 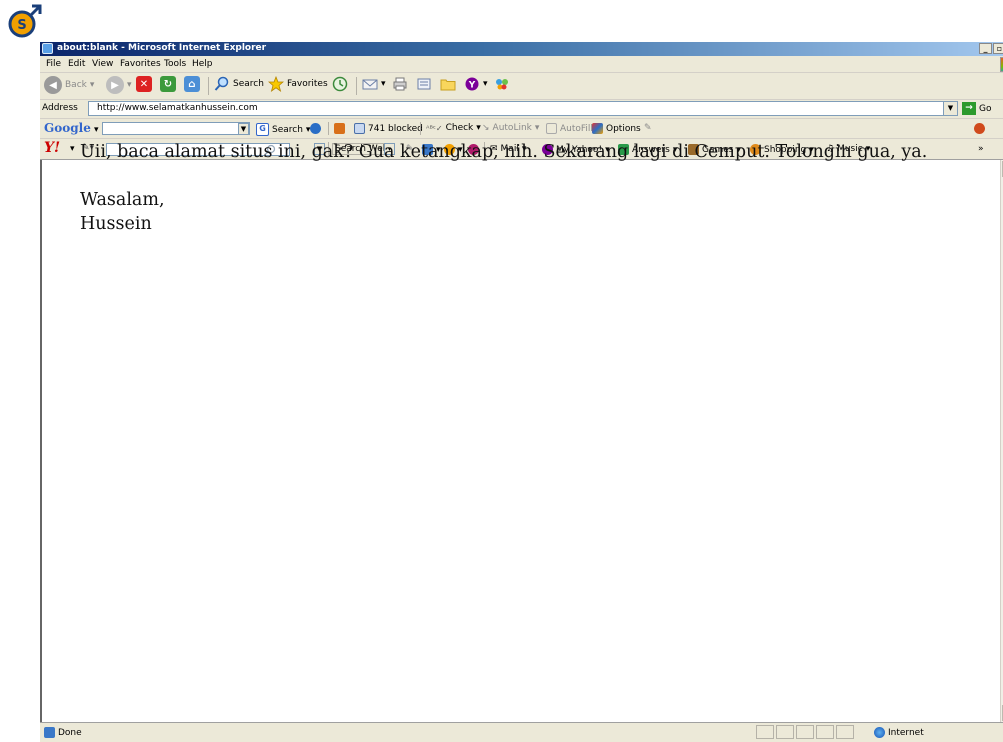 I want to click on address-label: Address, so click(x=60, y=108).